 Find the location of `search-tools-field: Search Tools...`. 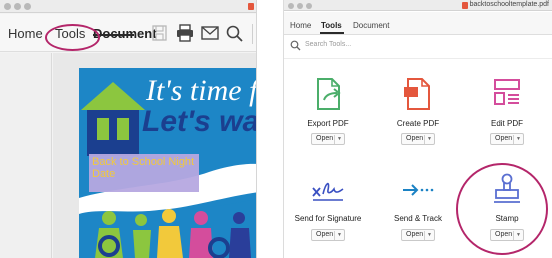

search-tools-field: Search Tools... is located at coordinates (350, 46).